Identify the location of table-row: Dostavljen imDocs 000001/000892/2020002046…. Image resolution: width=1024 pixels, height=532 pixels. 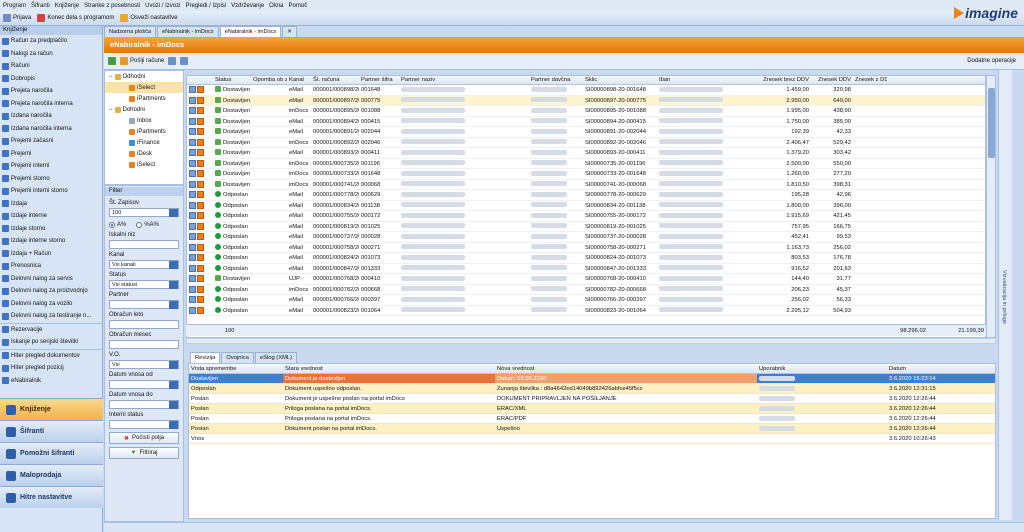
(586, 143).